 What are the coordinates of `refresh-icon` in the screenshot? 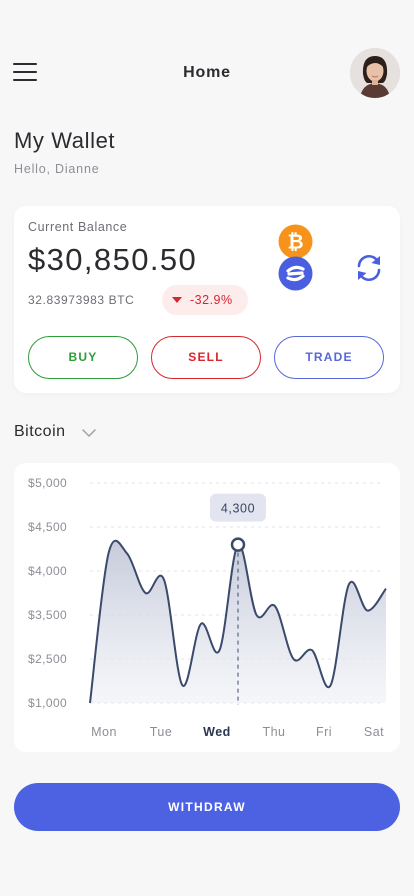 It's located at (369, 268).